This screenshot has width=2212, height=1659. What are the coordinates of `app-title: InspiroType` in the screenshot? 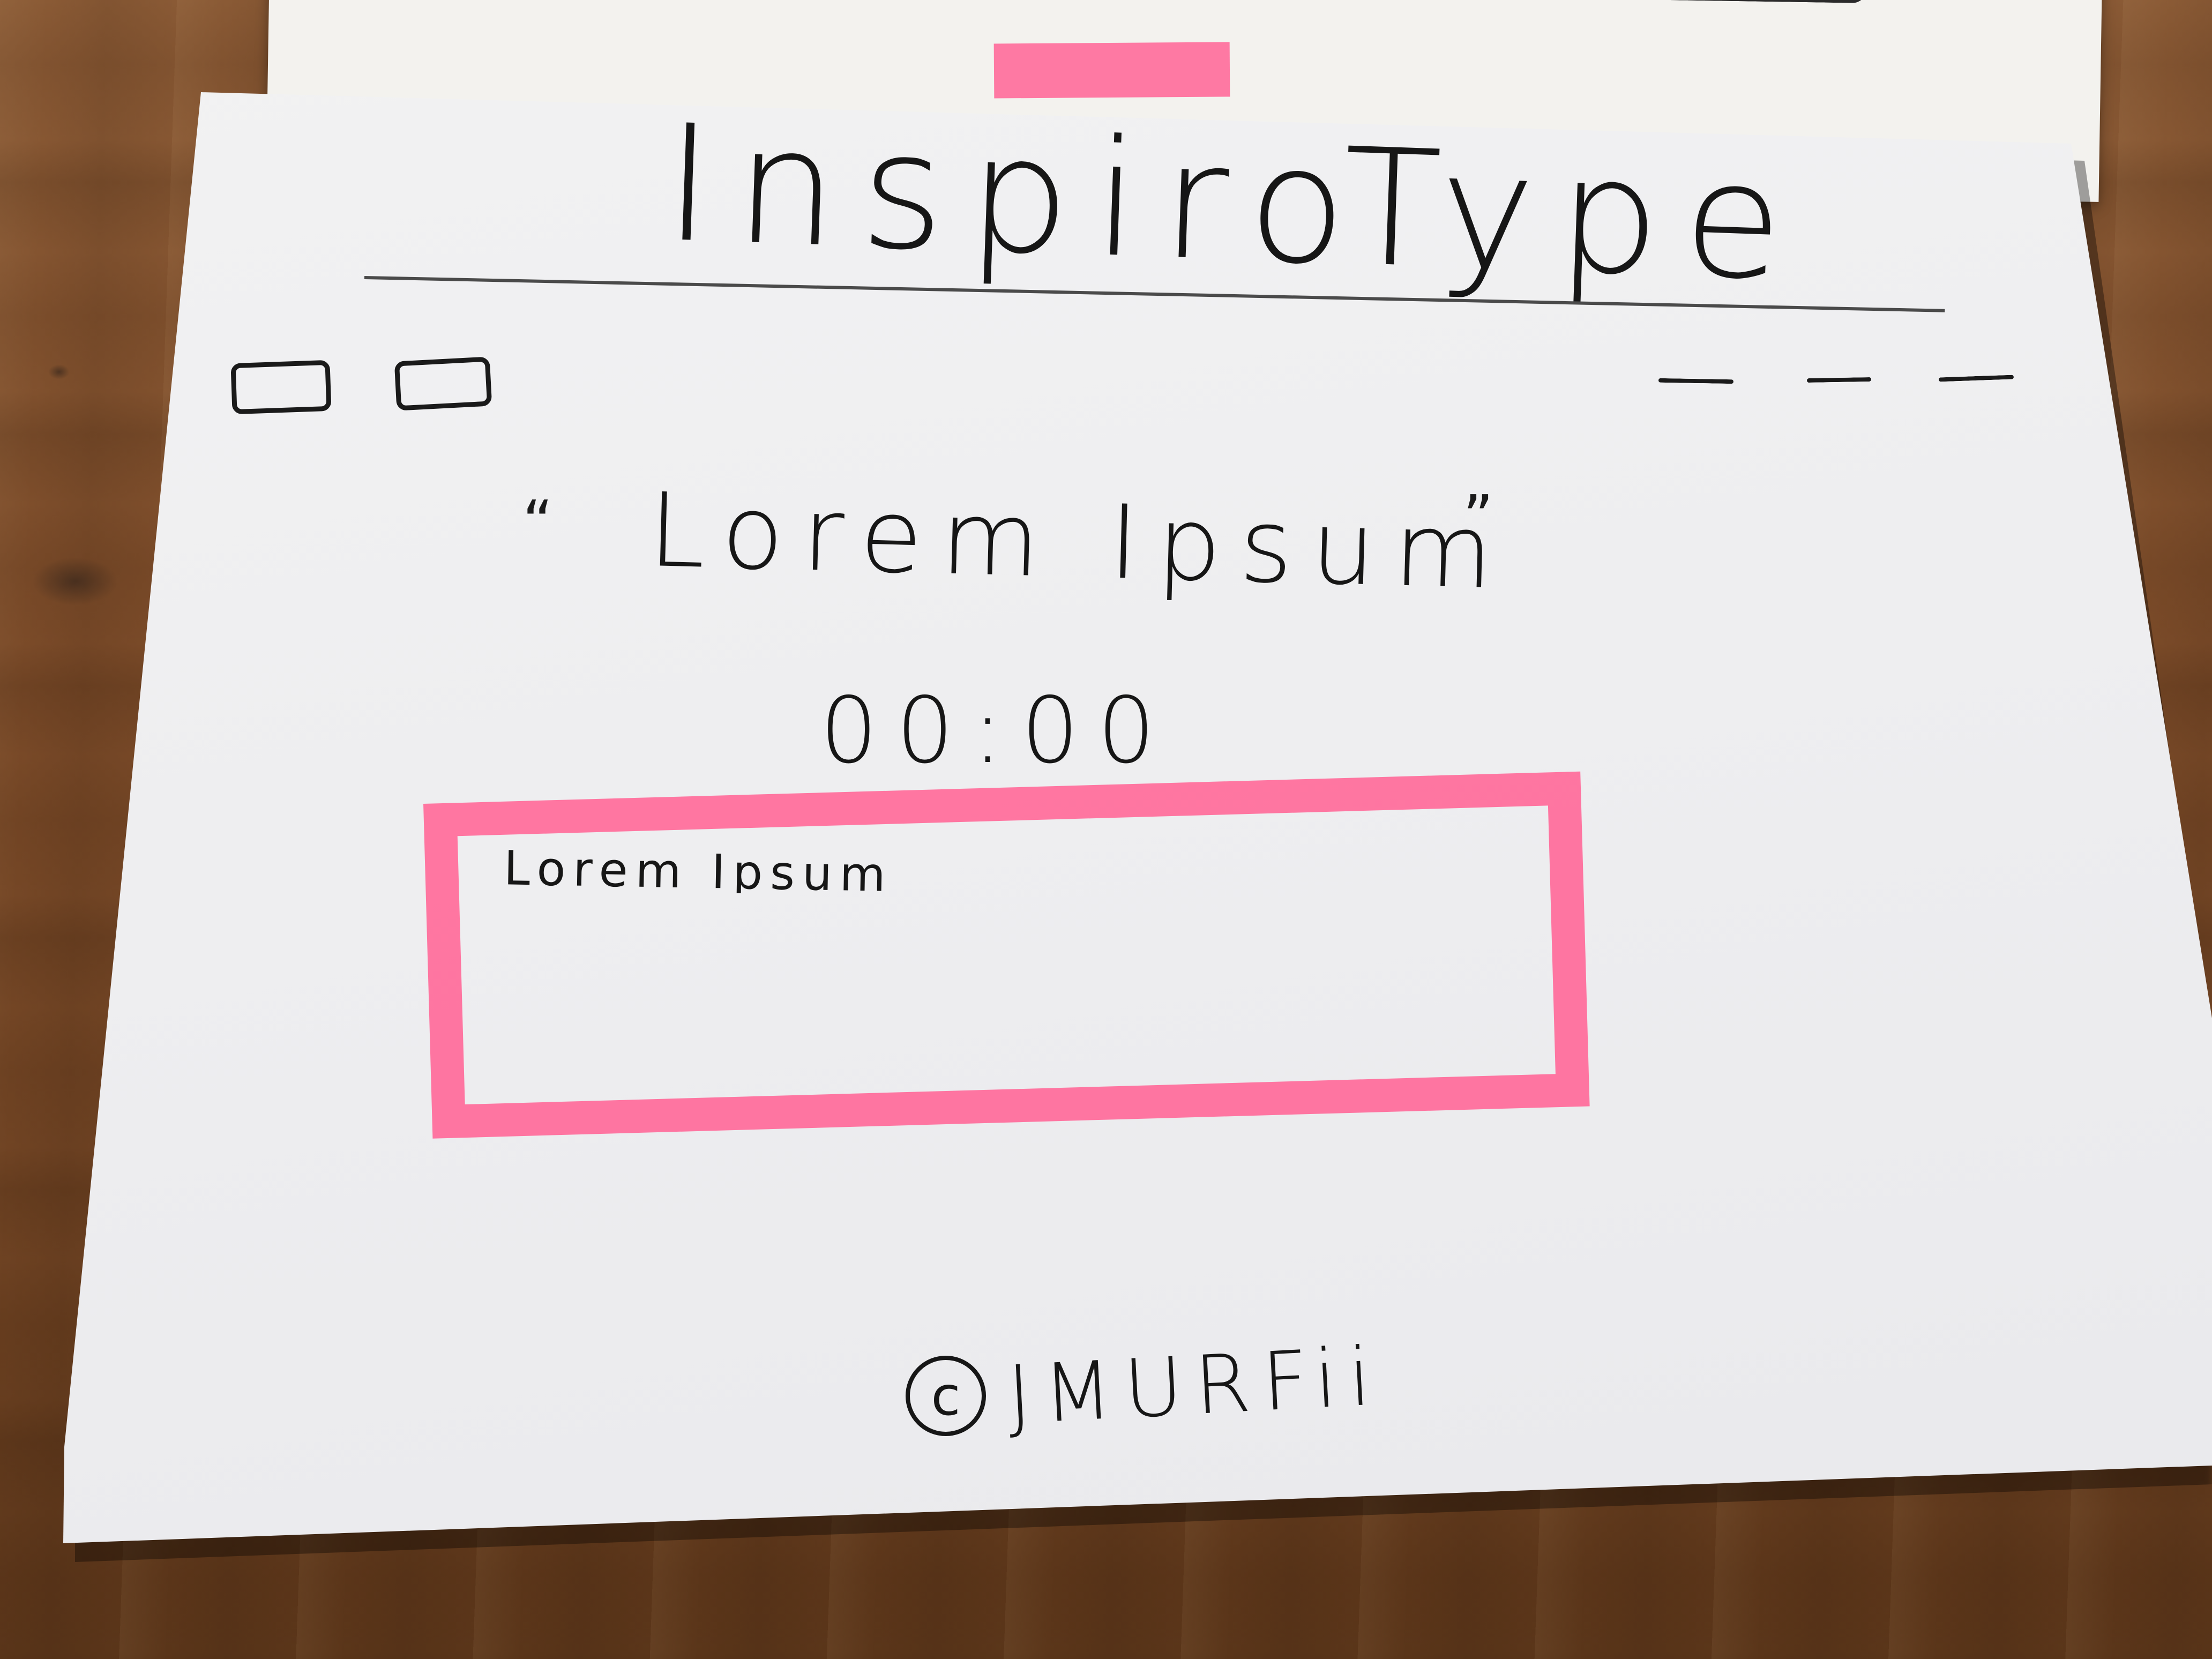 It's located at (1235, 203).